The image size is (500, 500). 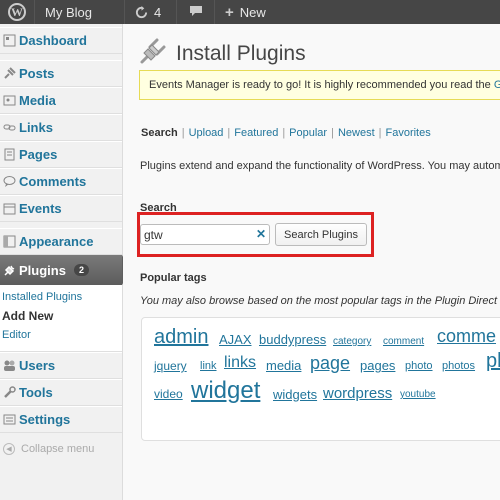 I want to click on calendar-icon, so click(x=9, y=209).